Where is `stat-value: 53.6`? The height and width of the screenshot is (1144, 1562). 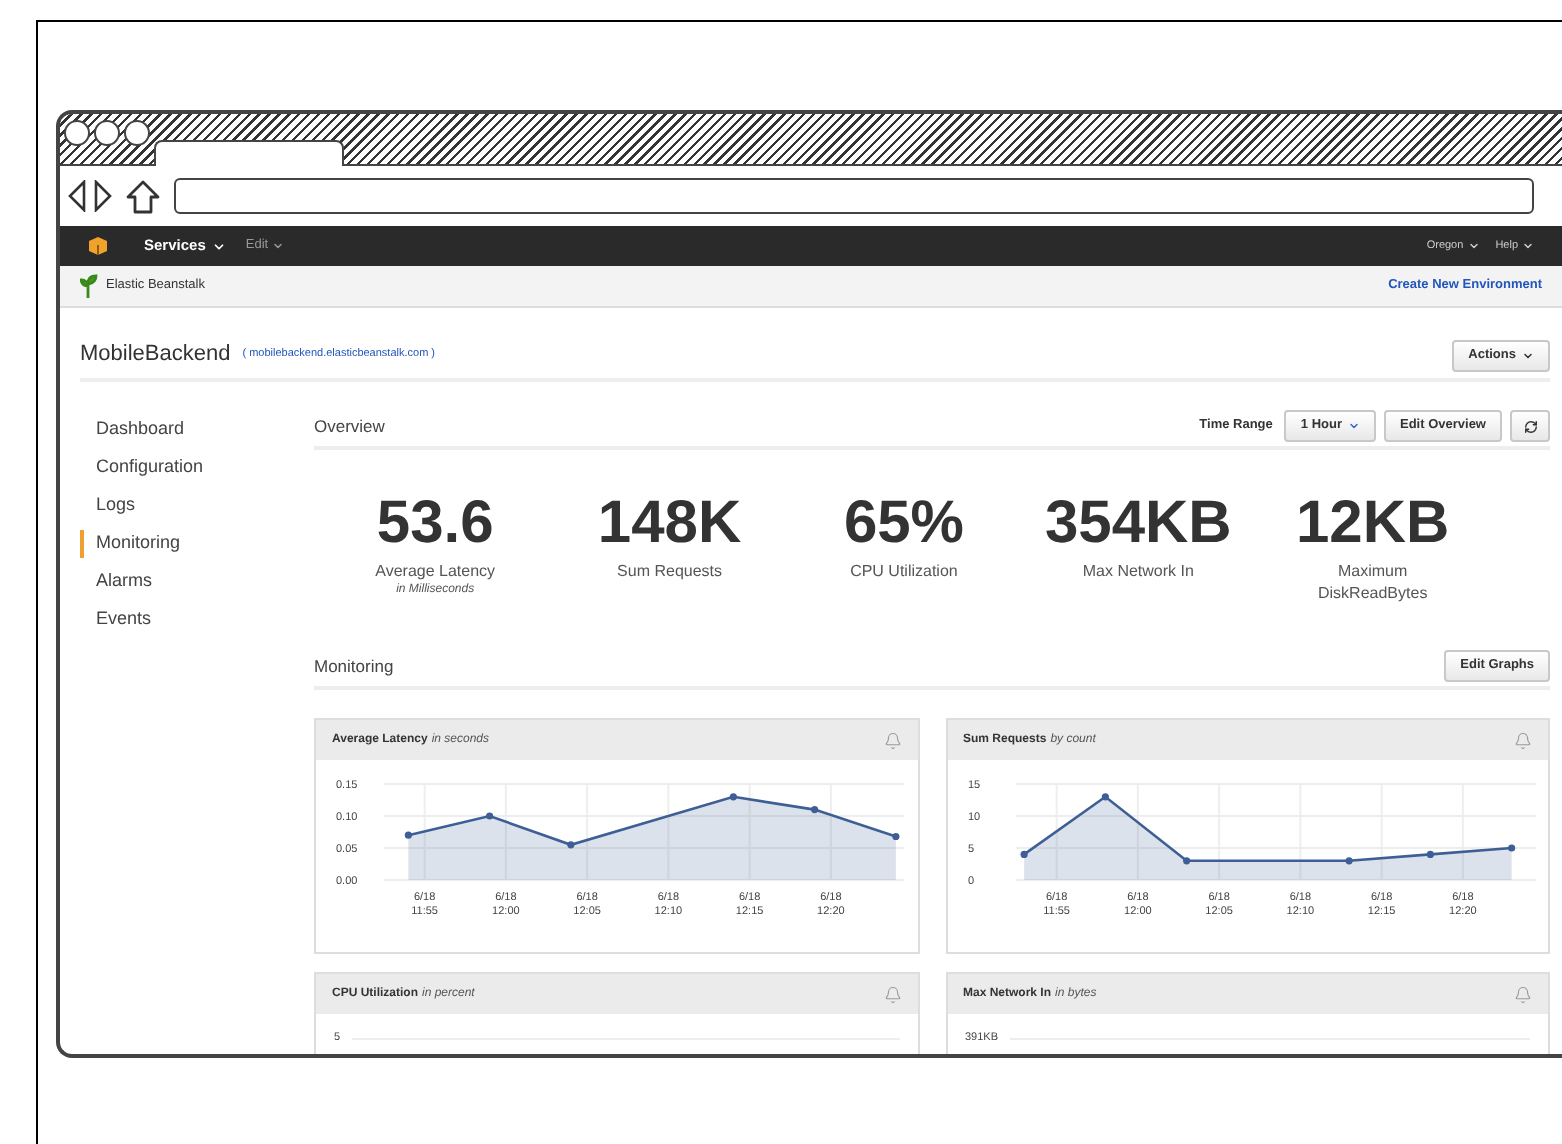
stat-value: 53.6 is located at coordinates (435, 524).